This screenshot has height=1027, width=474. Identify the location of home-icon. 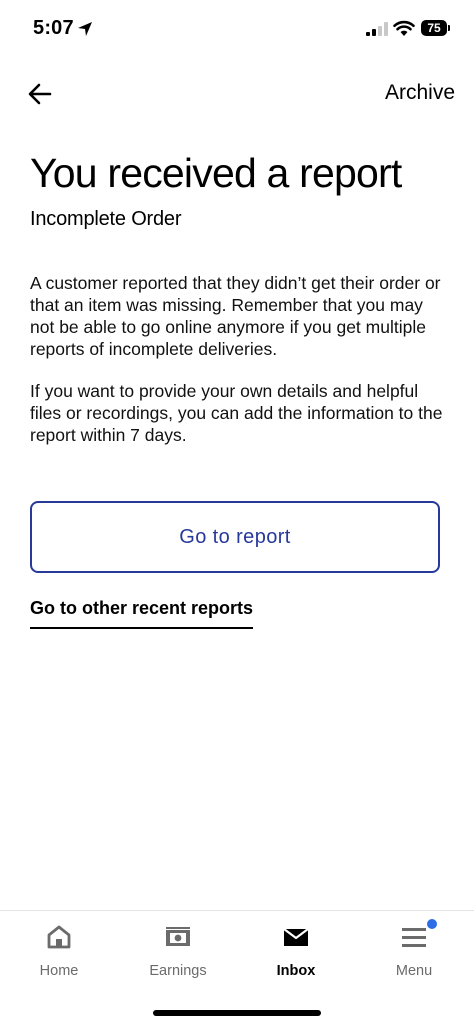
(59, 937).